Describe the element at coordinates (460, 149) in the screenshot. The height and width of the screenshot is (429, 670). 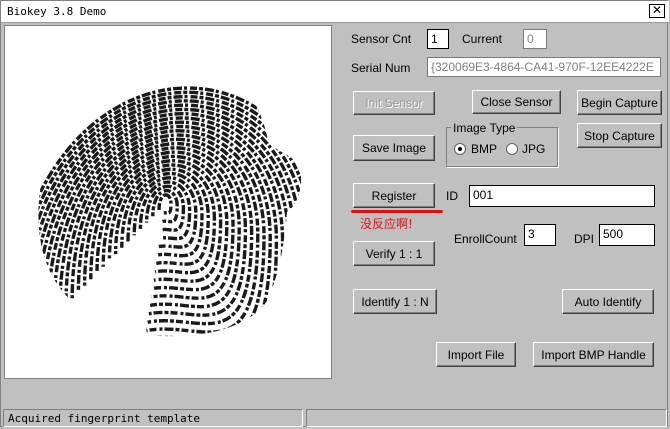
I see `bmp-radio` at that location.